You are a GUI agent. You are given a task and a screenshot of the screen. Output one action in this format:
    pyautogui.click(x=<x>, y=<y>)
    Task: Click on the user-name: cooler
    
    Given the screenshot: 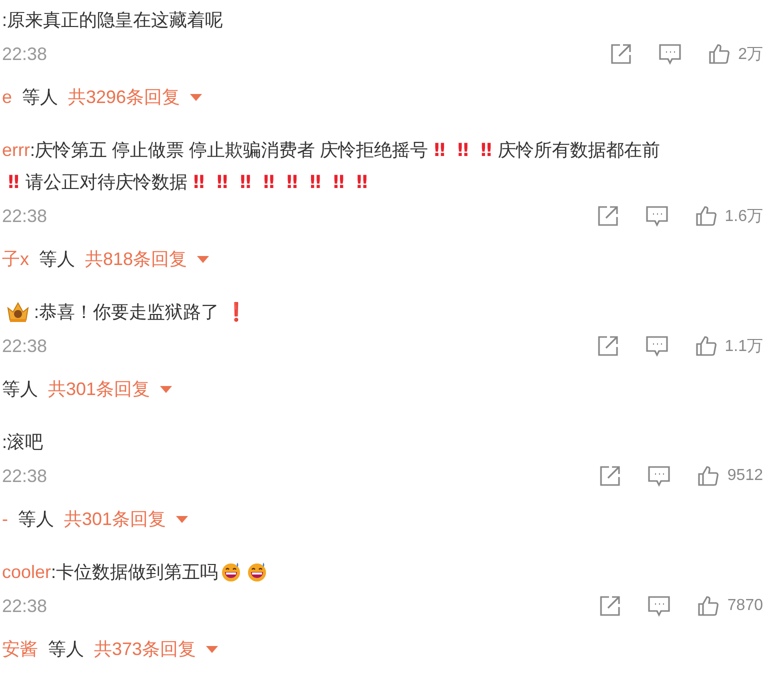 What is the action you would take?
    pyautogui.click(x=27, y=572)
    